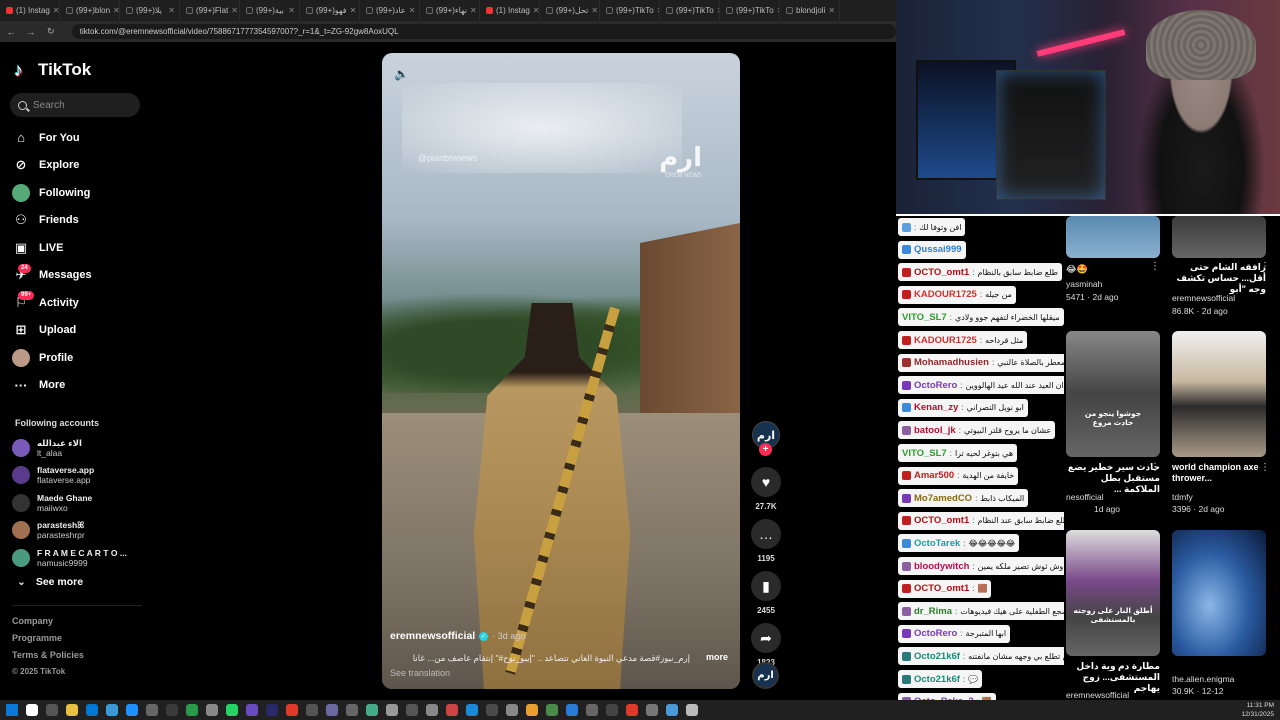 This screenshot has width=1280, height=720. What do you see at coordinates (210, 10) in the screenshot?
I see `browser-tab: (99+)Flat ✕` at bounding box center [210, 10].